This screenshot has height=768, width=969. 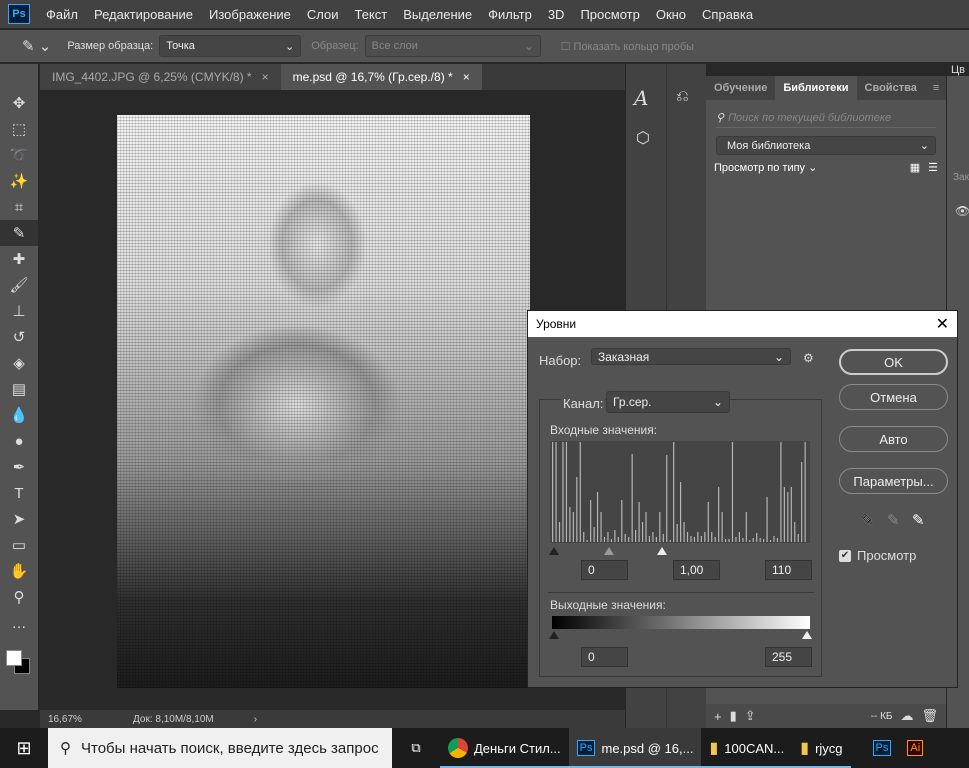 What do you see at coordinates (19, 311) in the screenshot?
I see `stamp-icon: ⊥` at bounding box center [19, 311].